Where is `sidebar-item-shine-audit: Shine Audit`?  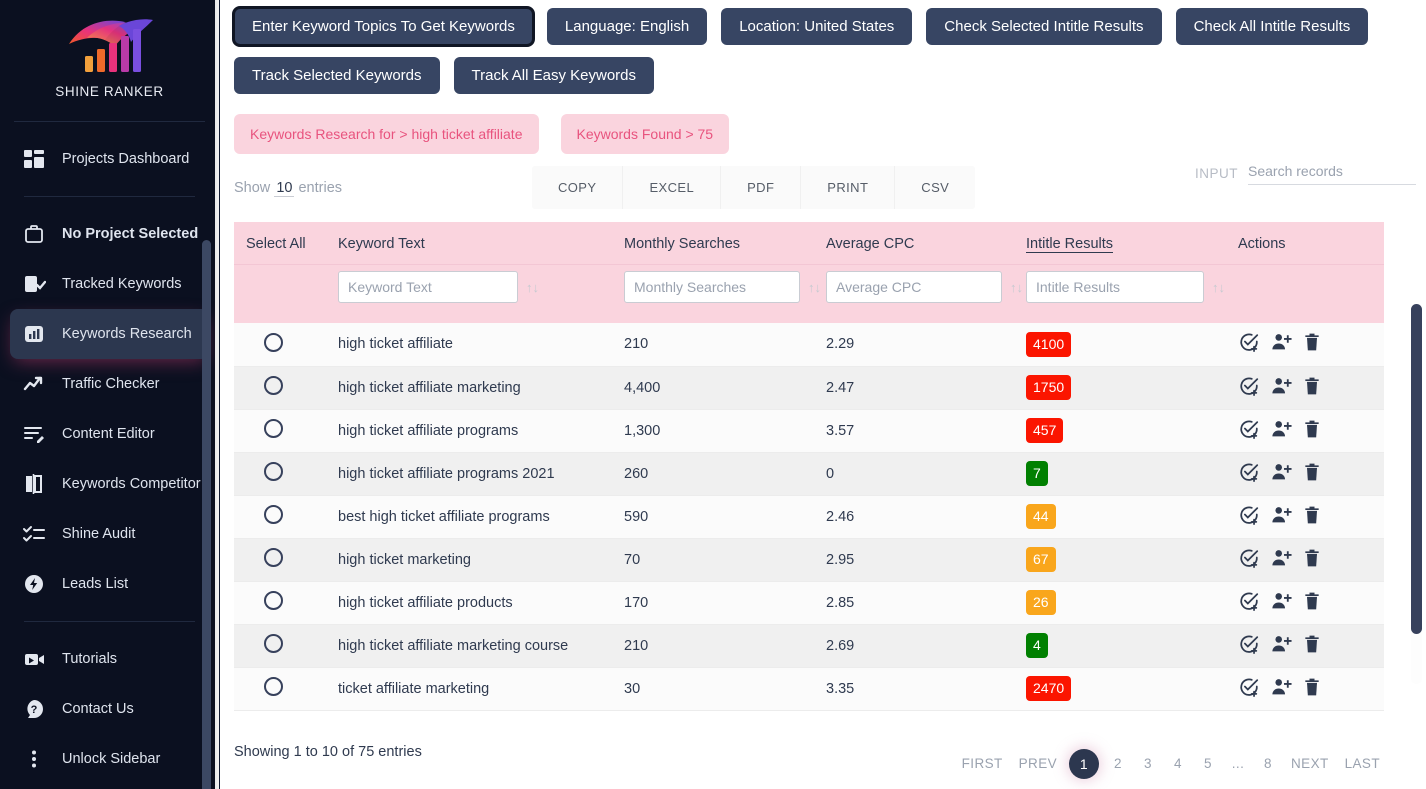
sidebar-item-shine-audit: Shine Audit is located at coordinates (109, 534).